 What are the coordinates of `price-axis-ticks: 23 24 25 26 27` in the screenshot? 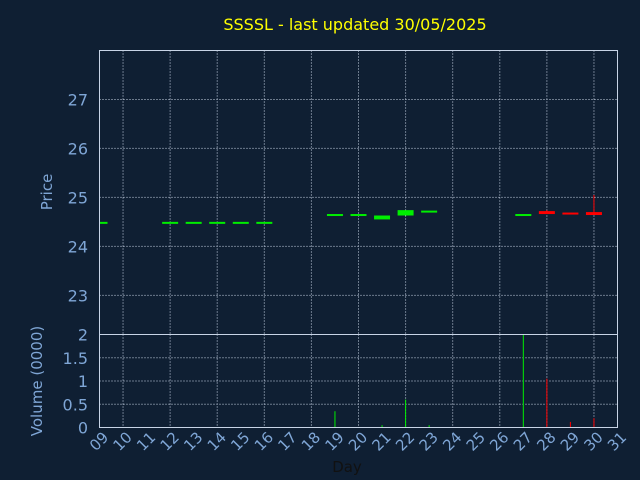 It's located at (78, 197).